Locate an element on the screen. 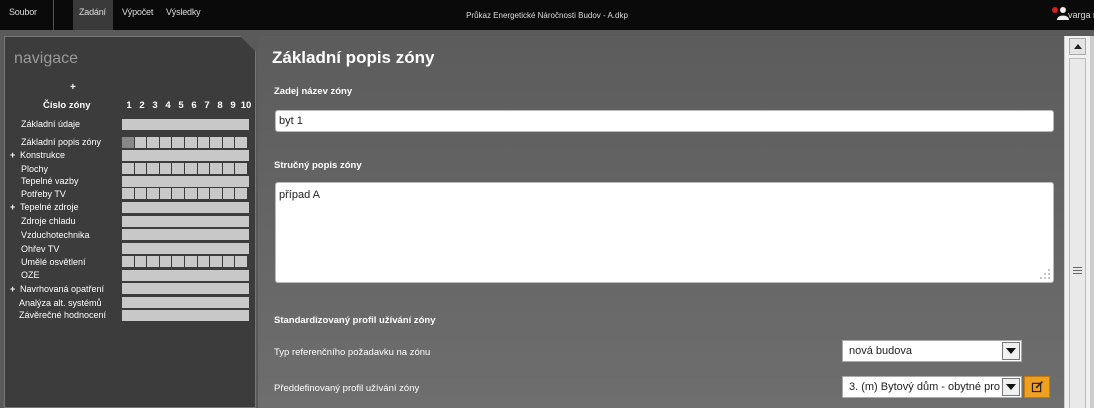 This screenshot has height=408, width=1094. edit-icon is located at coordinates (1037, 386).